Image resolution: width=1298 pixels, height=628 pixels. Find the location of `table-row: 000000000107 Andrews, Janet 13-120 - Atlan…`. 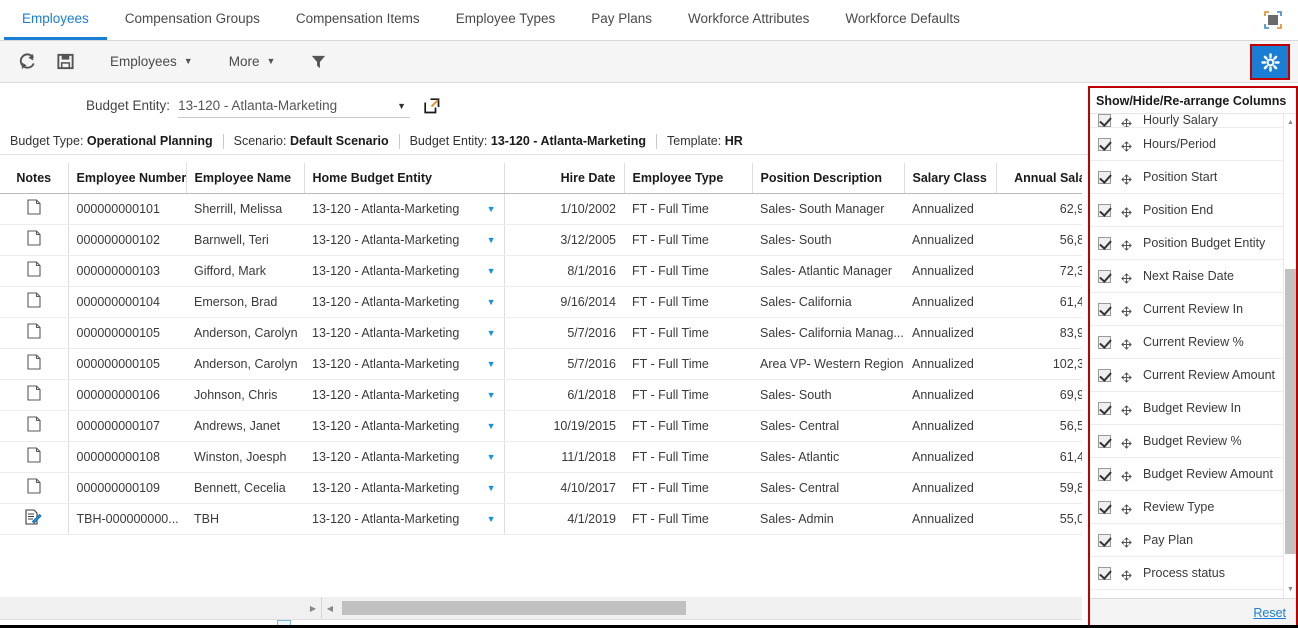

table-row: 000000000107 Andrews, Janet 13-120 - Atlan… is located at coordinates (541, 426).